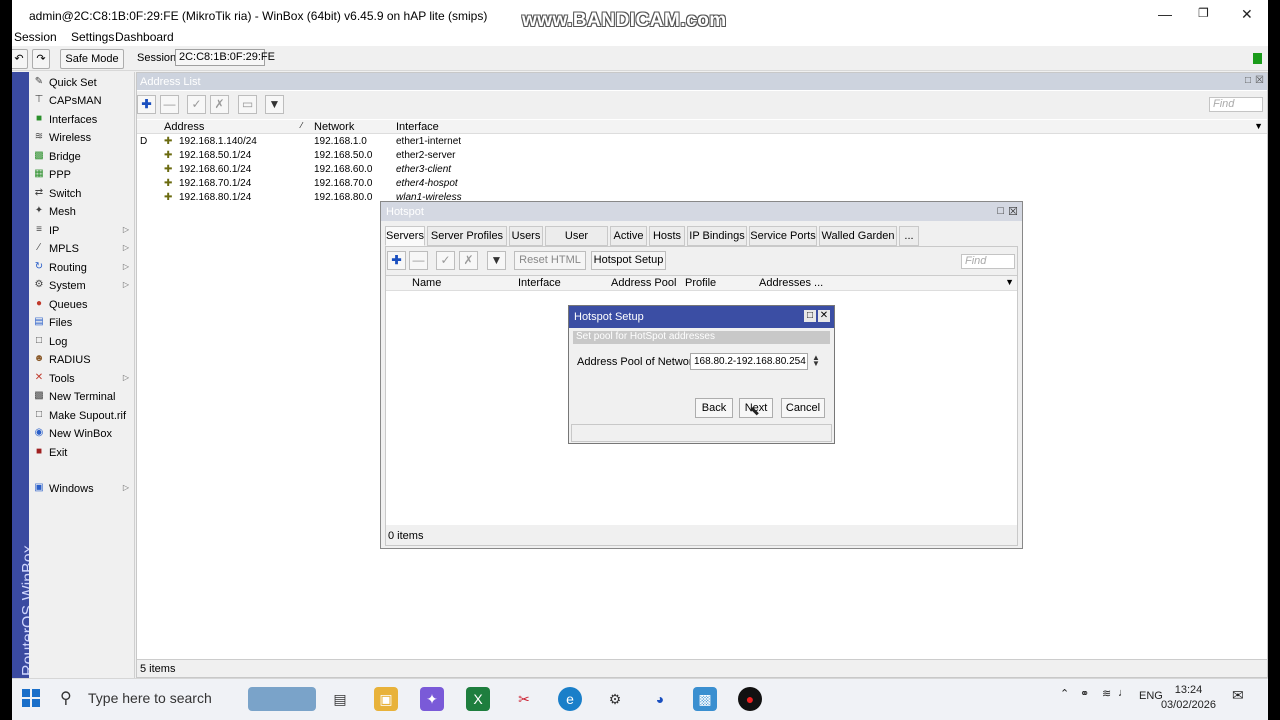 Image resolution: width=1280 pixels, height=720 pixels. I want to click on remote-desktop-icon: ▩, so click(705, 699).